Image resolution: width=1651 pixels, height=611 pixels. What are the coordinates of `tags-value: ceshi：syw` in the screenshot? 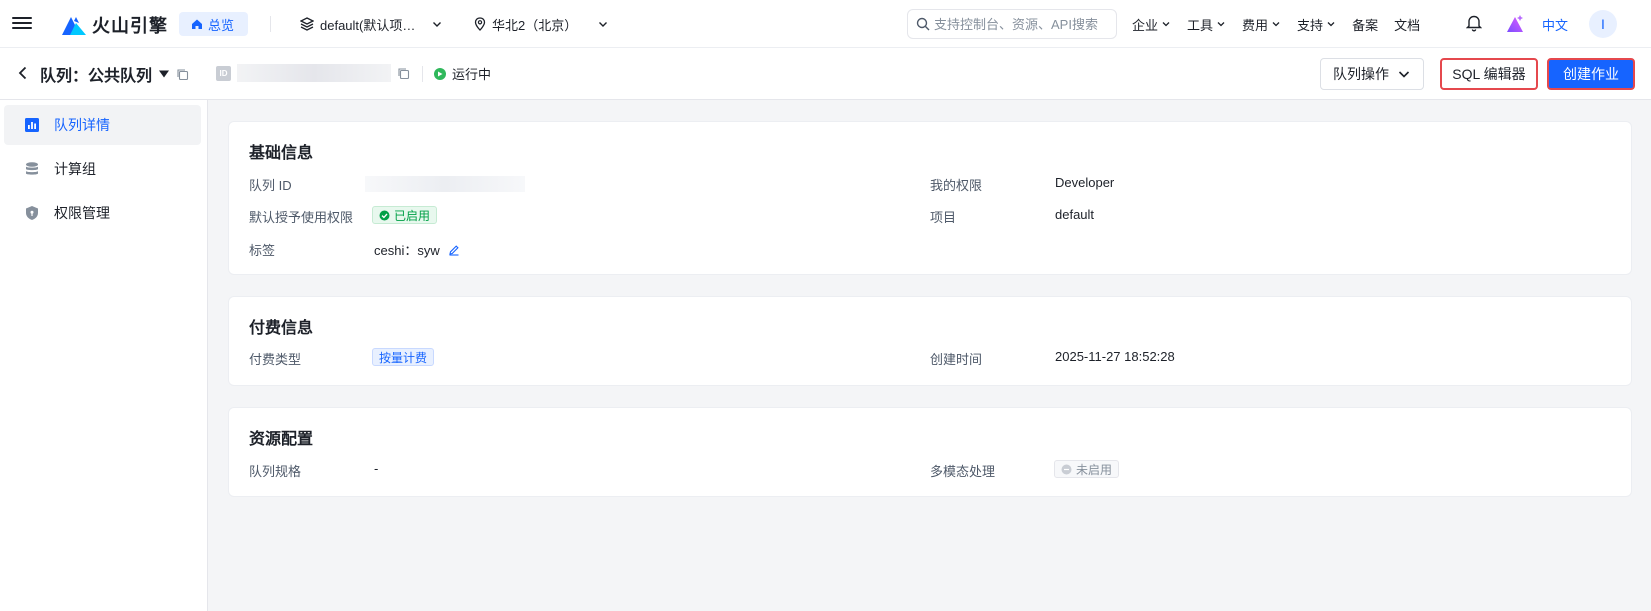 It's located at (407, 250).